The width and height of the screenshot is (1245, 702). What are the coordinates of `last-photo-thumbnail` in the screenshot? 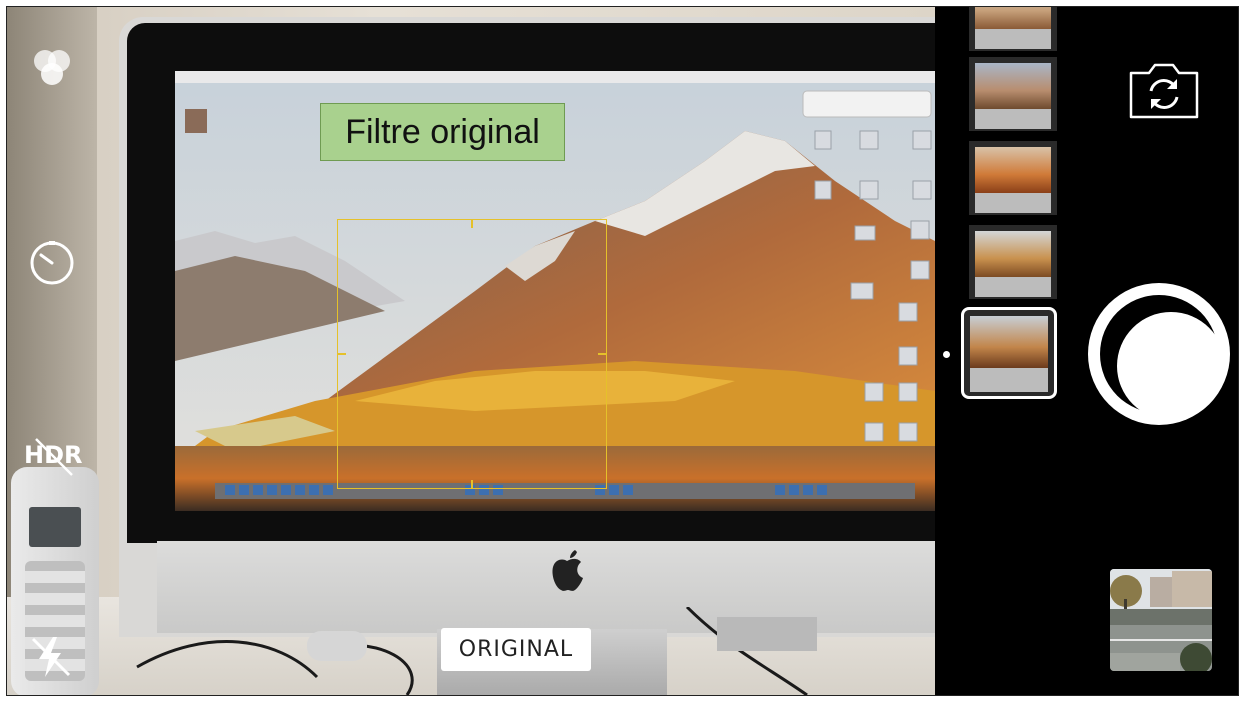 It's located at (1161, 620).